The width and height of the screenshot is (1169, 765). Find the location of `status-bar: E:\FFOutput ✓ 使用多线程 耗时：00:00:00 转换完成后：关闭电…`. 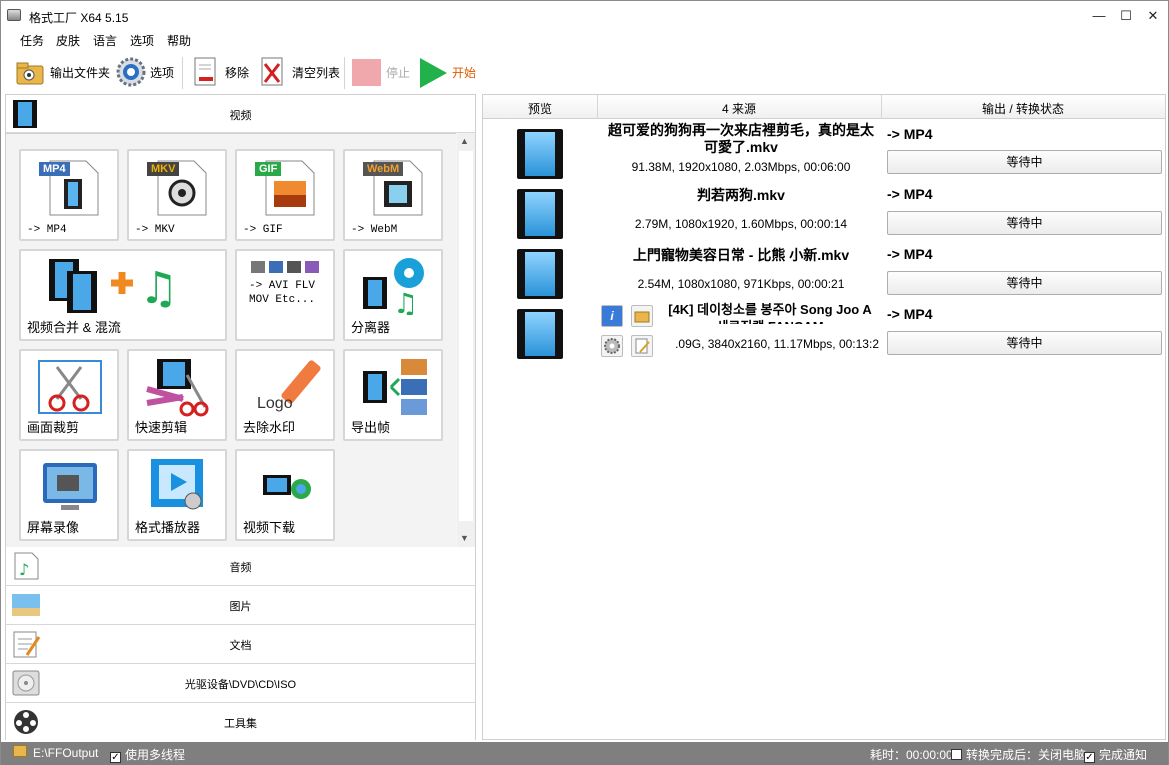

status-bar: E:\FFOutput ✓ 使用多线程 耗时：00:00:00 转换完成后：关闭电… is located at coordinates (584, 753).